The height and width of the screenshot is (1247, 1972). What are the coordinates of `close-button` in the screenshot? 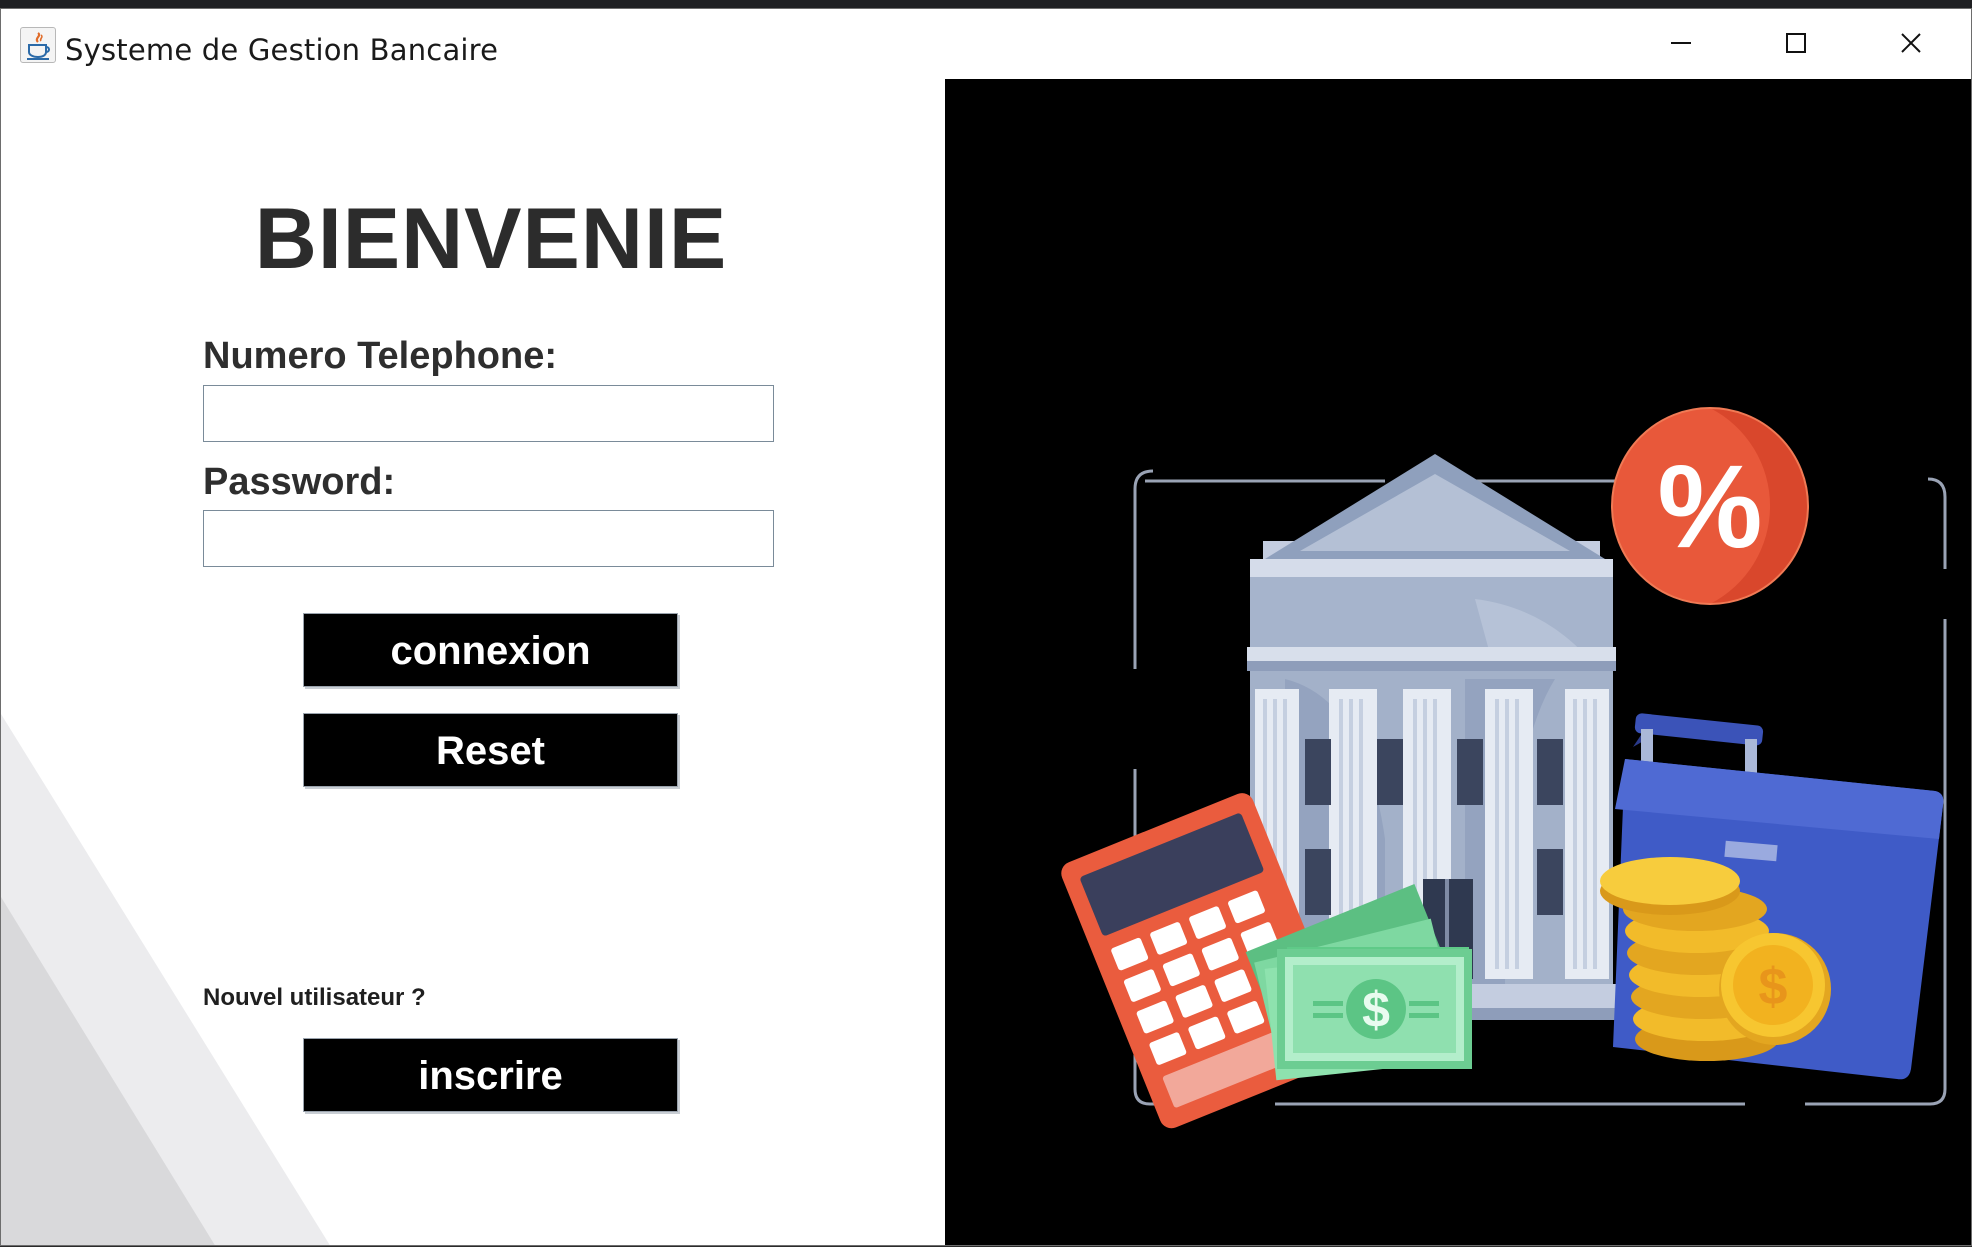 It's located at (1911, 43).